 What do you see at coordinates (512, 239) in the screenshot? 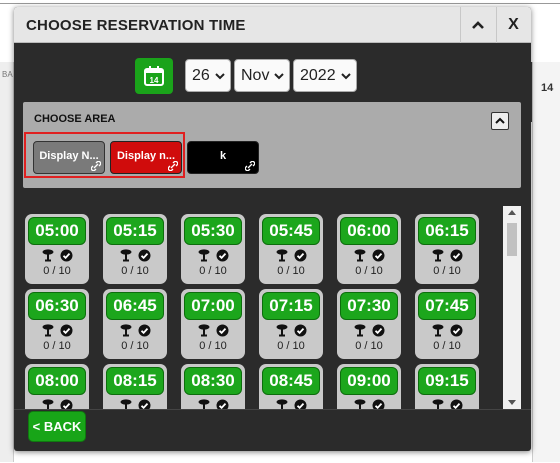
I see `scroll-thumb` at bounding box center [512, 239].